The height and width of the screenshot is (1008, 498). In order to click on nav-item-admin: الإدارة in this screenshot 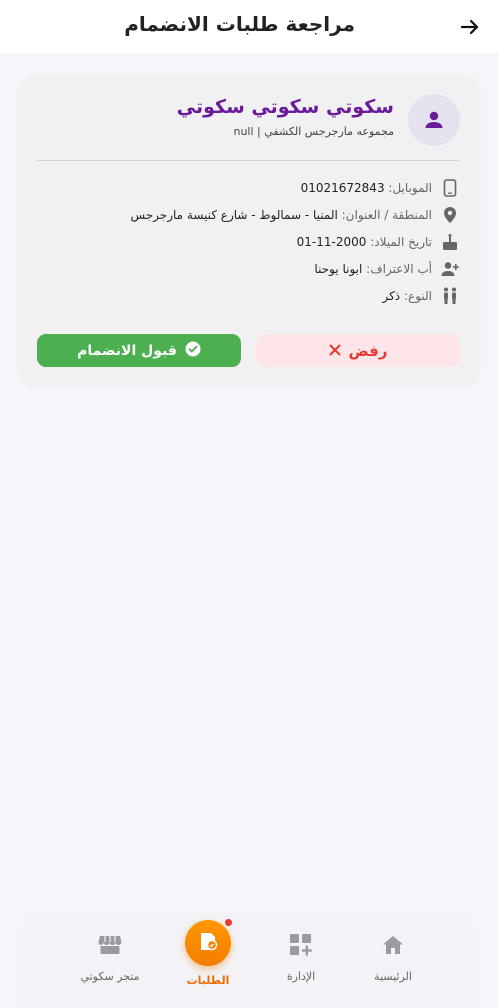, I will do `click(301, 957)`.